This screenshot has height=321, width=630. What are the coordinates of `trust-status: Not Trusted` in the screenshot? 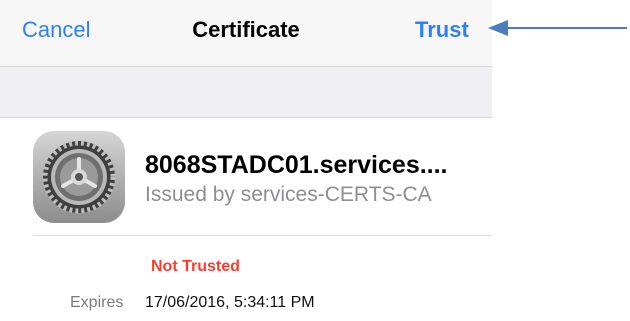 It's located at (195, 266).